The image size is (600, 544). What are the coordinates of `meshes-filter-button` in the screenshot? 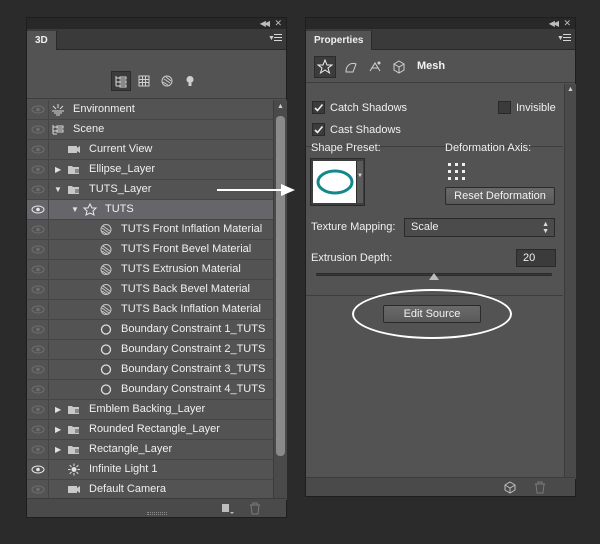 It's located at (144, 81).